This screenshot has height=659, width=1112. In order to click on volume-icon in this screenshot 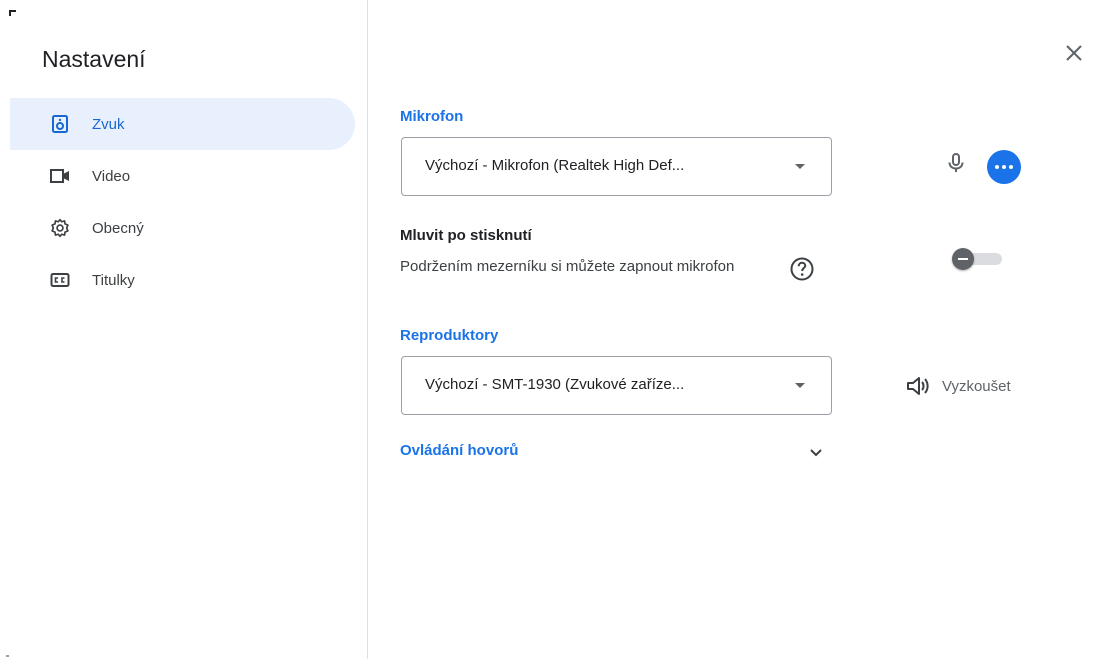, I will do `click(918, 386)`.